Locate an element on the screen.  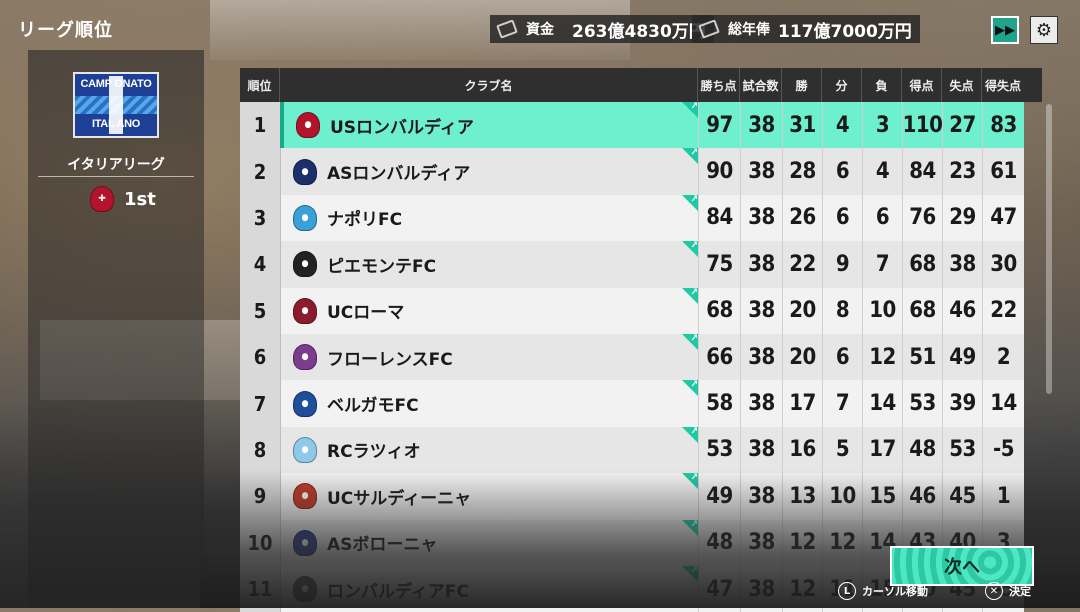
header-goals-for: 得点 is located at coordinates (922, 85).